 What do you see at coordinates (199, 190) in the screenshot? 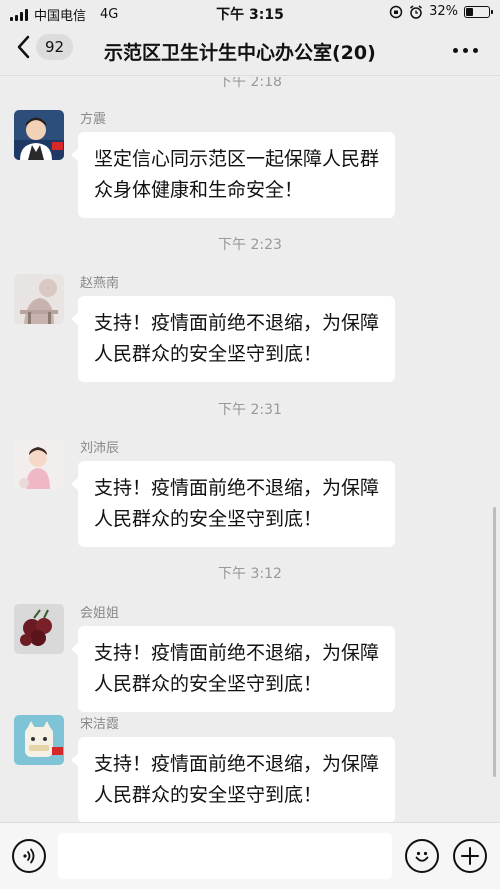
I see `message-text-line: 众身体健康和生命安全！` at bounding box center [199, 190].